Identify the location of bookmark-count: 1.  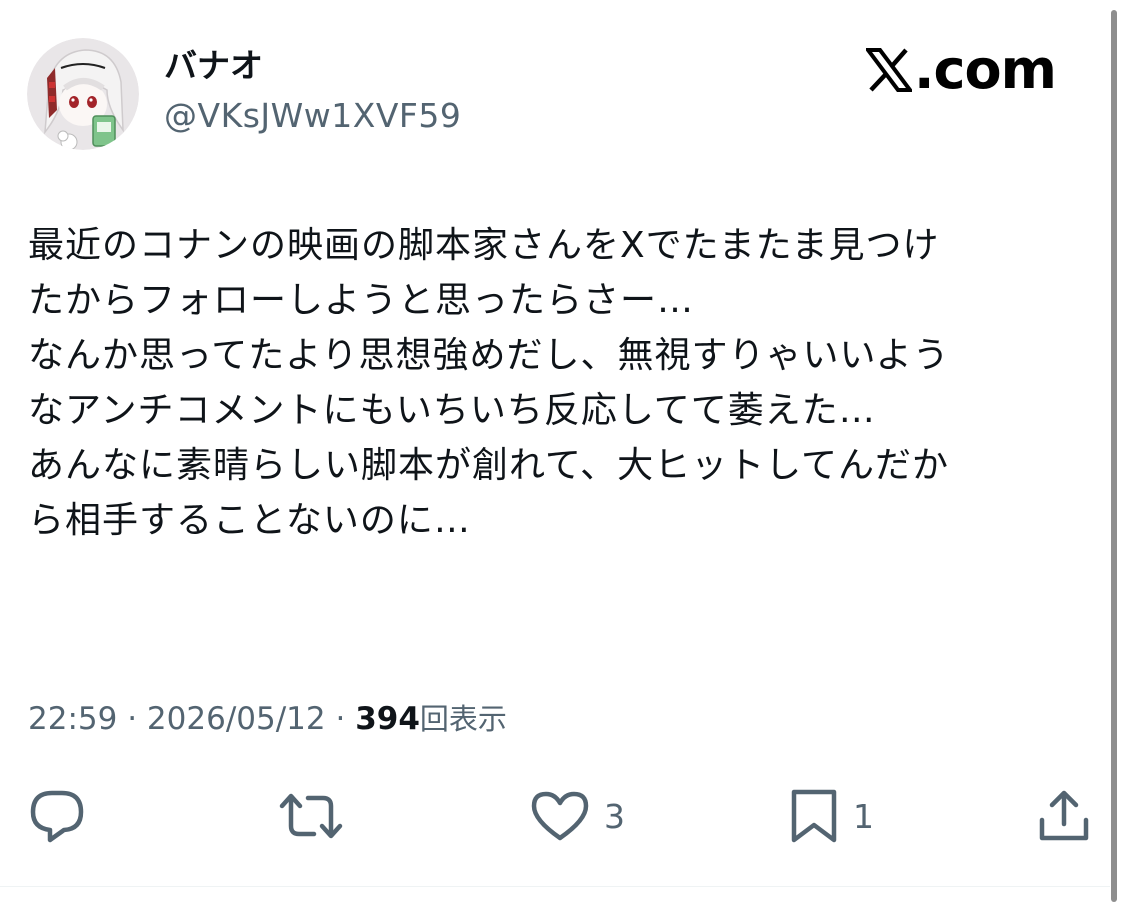
(863, 816).